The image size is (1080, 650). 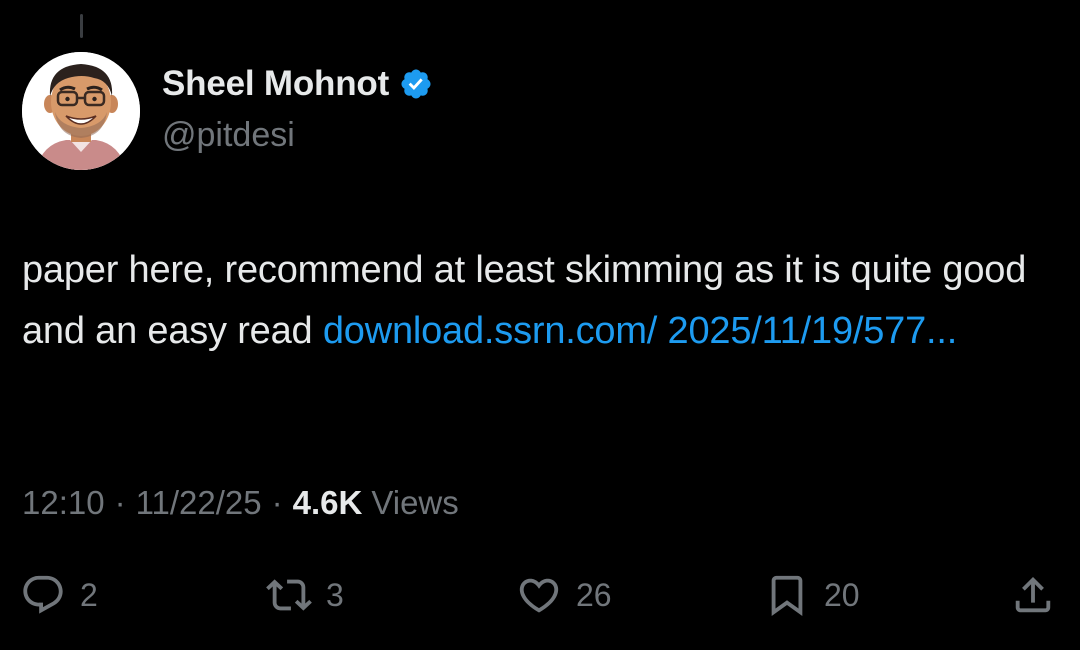 I want to click on bookmark-button: 20, so click(x=812, y=595).